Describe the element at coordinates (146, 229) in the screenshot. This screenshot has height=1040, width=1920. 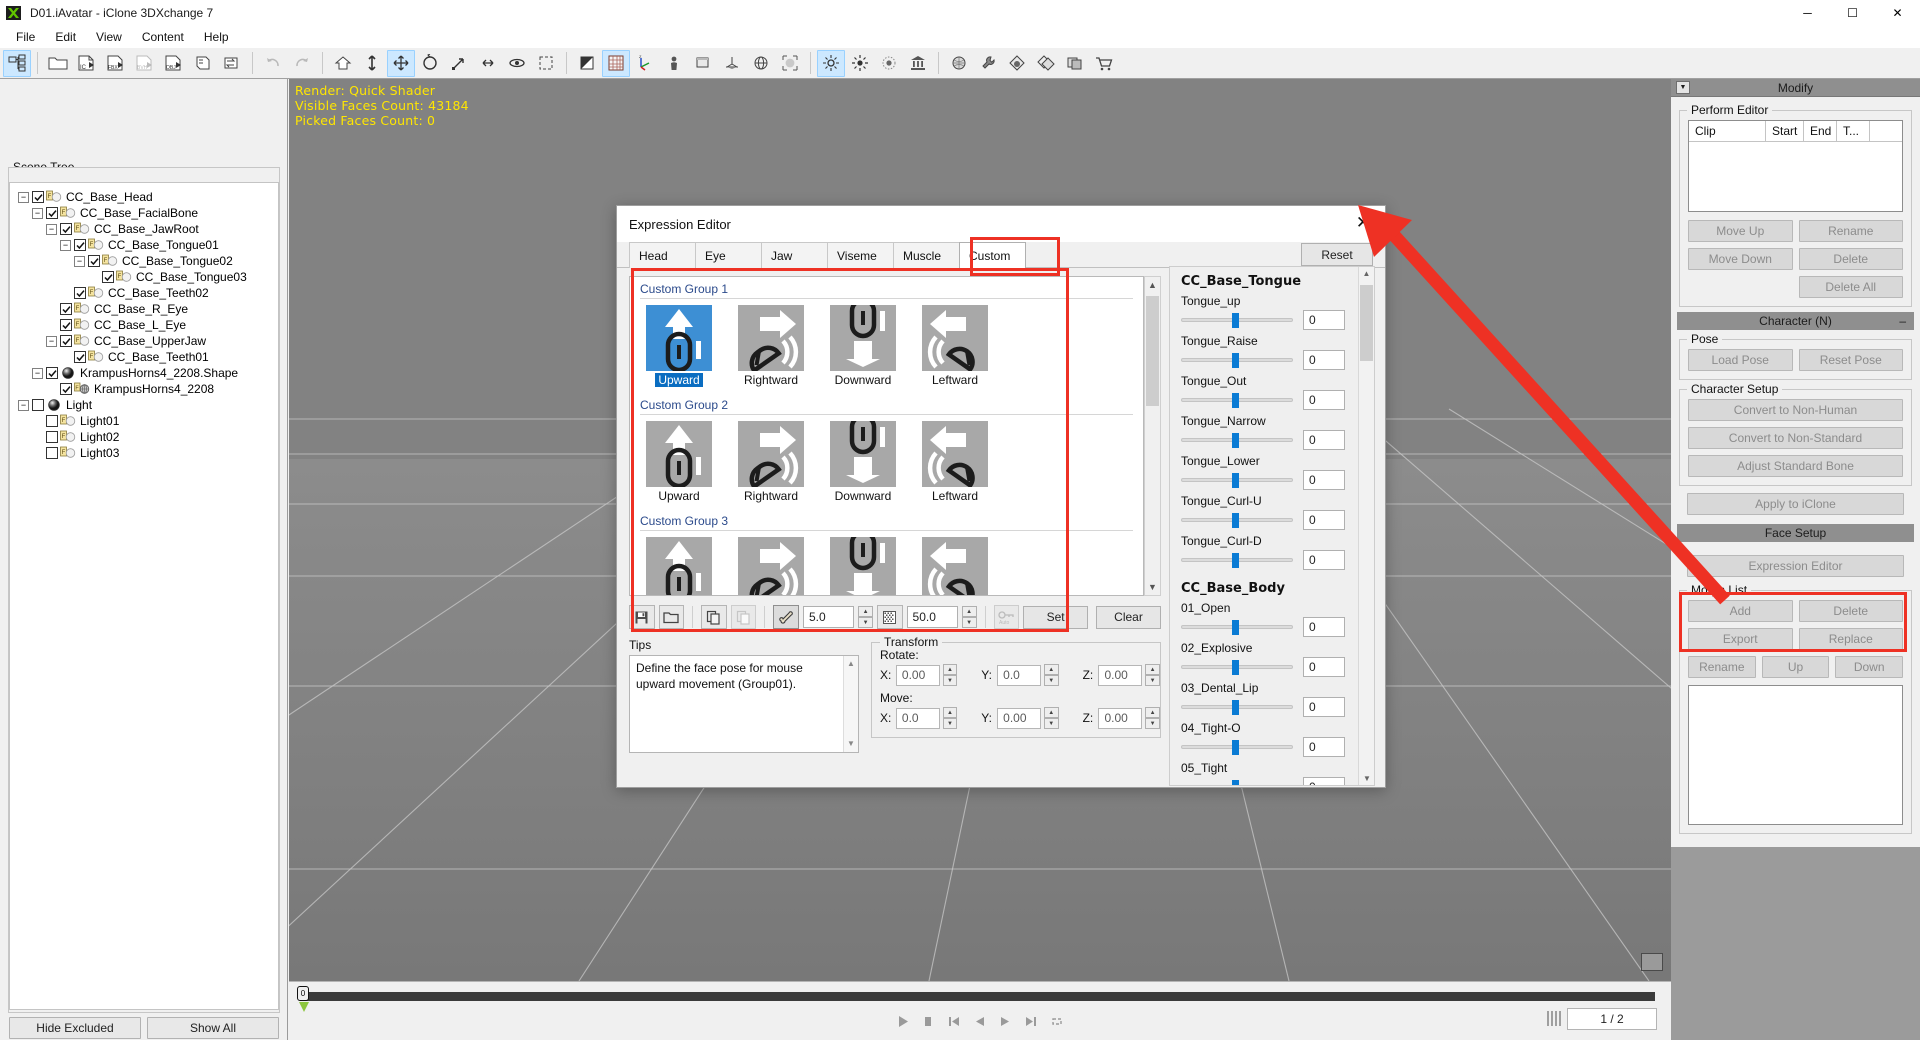
I see `scene-tree-node: − F CC_Base_JawRoot` at that location.